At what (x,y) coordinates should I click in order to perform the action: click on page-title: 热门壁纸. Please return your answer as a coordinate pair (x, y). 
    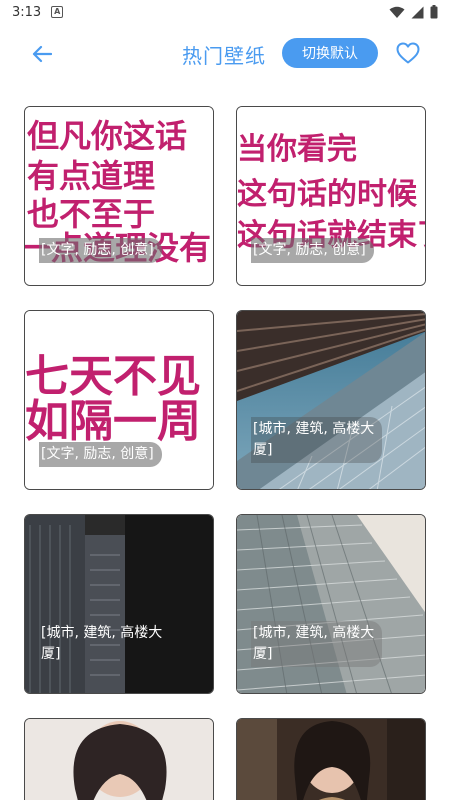
    Looking at the image, I should click on (224, 56).